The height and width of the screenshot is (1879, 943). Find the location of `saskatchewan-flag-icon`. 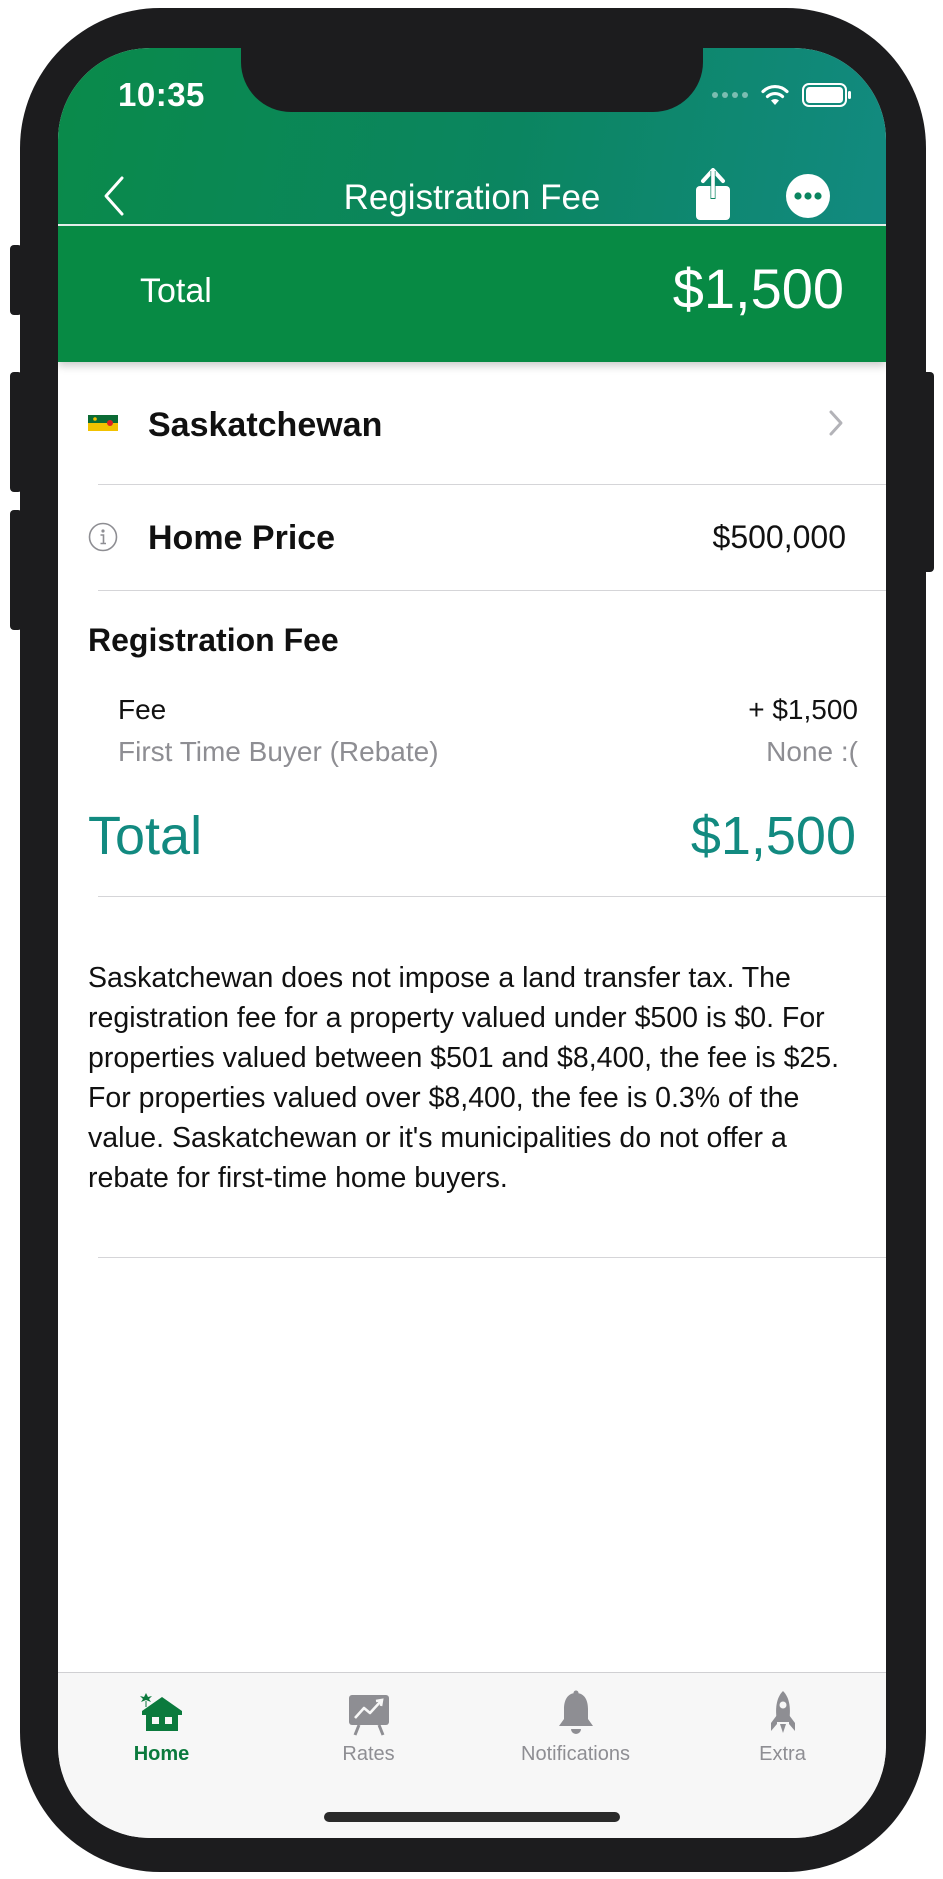

saskatchewan-flag-icon is located at coordinates (103, 423).